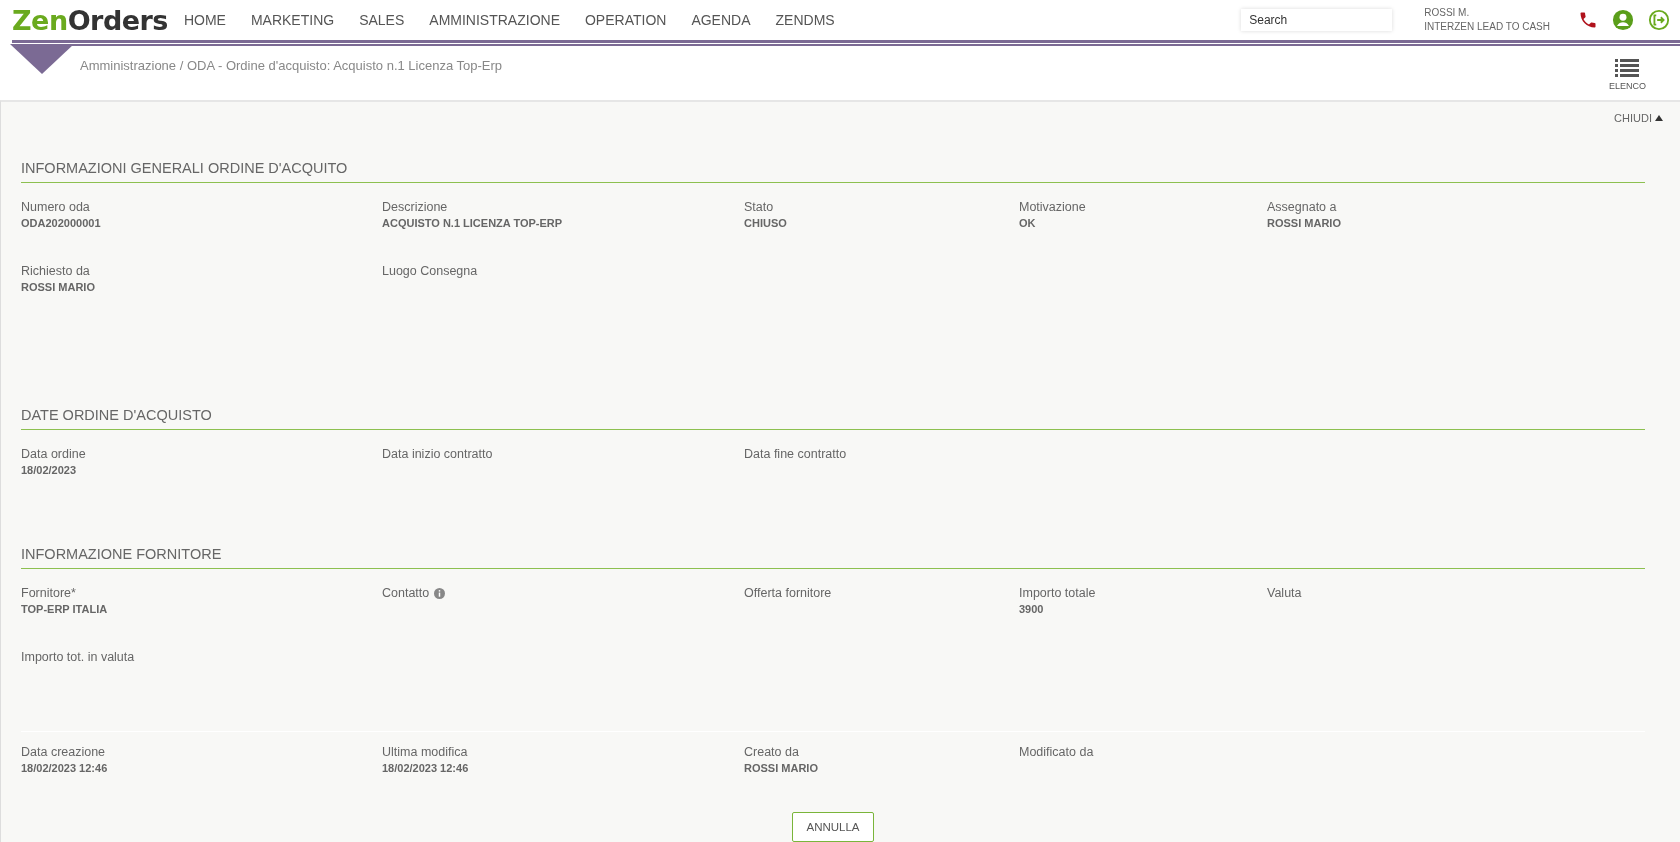  Describe the element at coordinates (430, 271) in the screenshot. I see `field-label: Luogo Consegna` at that location.